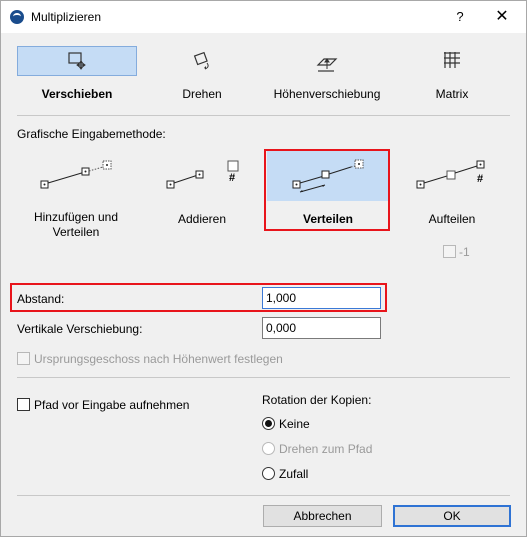 The image size is (527, 537). Describe the element at coordinates (112, 405) in the screenshot. I see `record-path-label: Pfad vor Eingabe aufnehmen` at that location.